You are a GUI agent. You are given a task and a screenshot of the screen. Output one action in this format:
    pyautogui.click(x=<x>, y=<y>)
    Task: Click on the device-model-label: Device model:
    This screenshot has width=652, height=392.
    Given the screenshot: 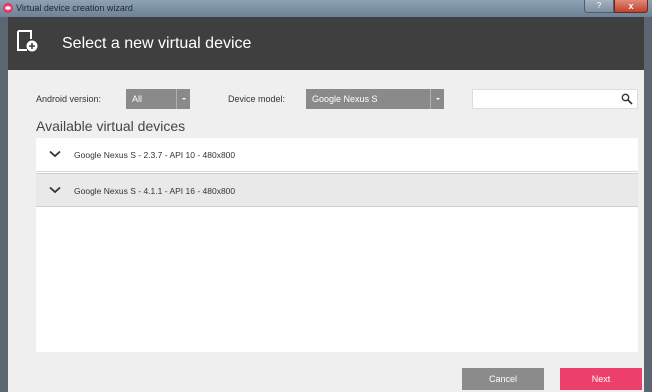 What is the action you would take?
    pyautogui.click(x=257, y=99)
    